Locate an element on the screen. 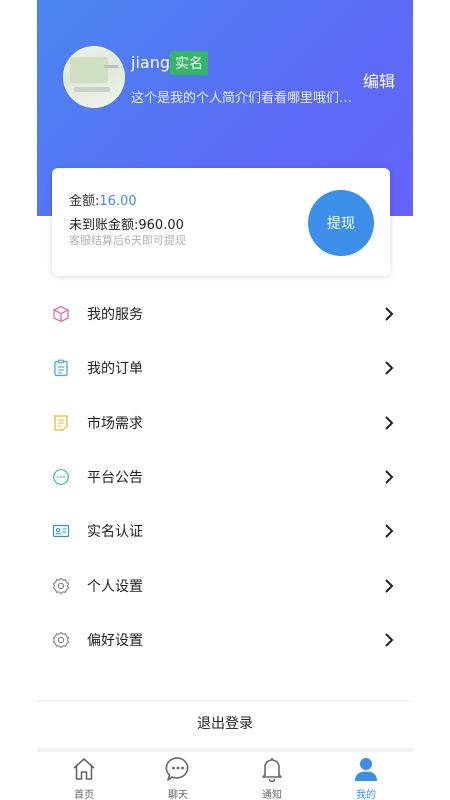  tab-home: 首页 is located at coordinates (84, 776).